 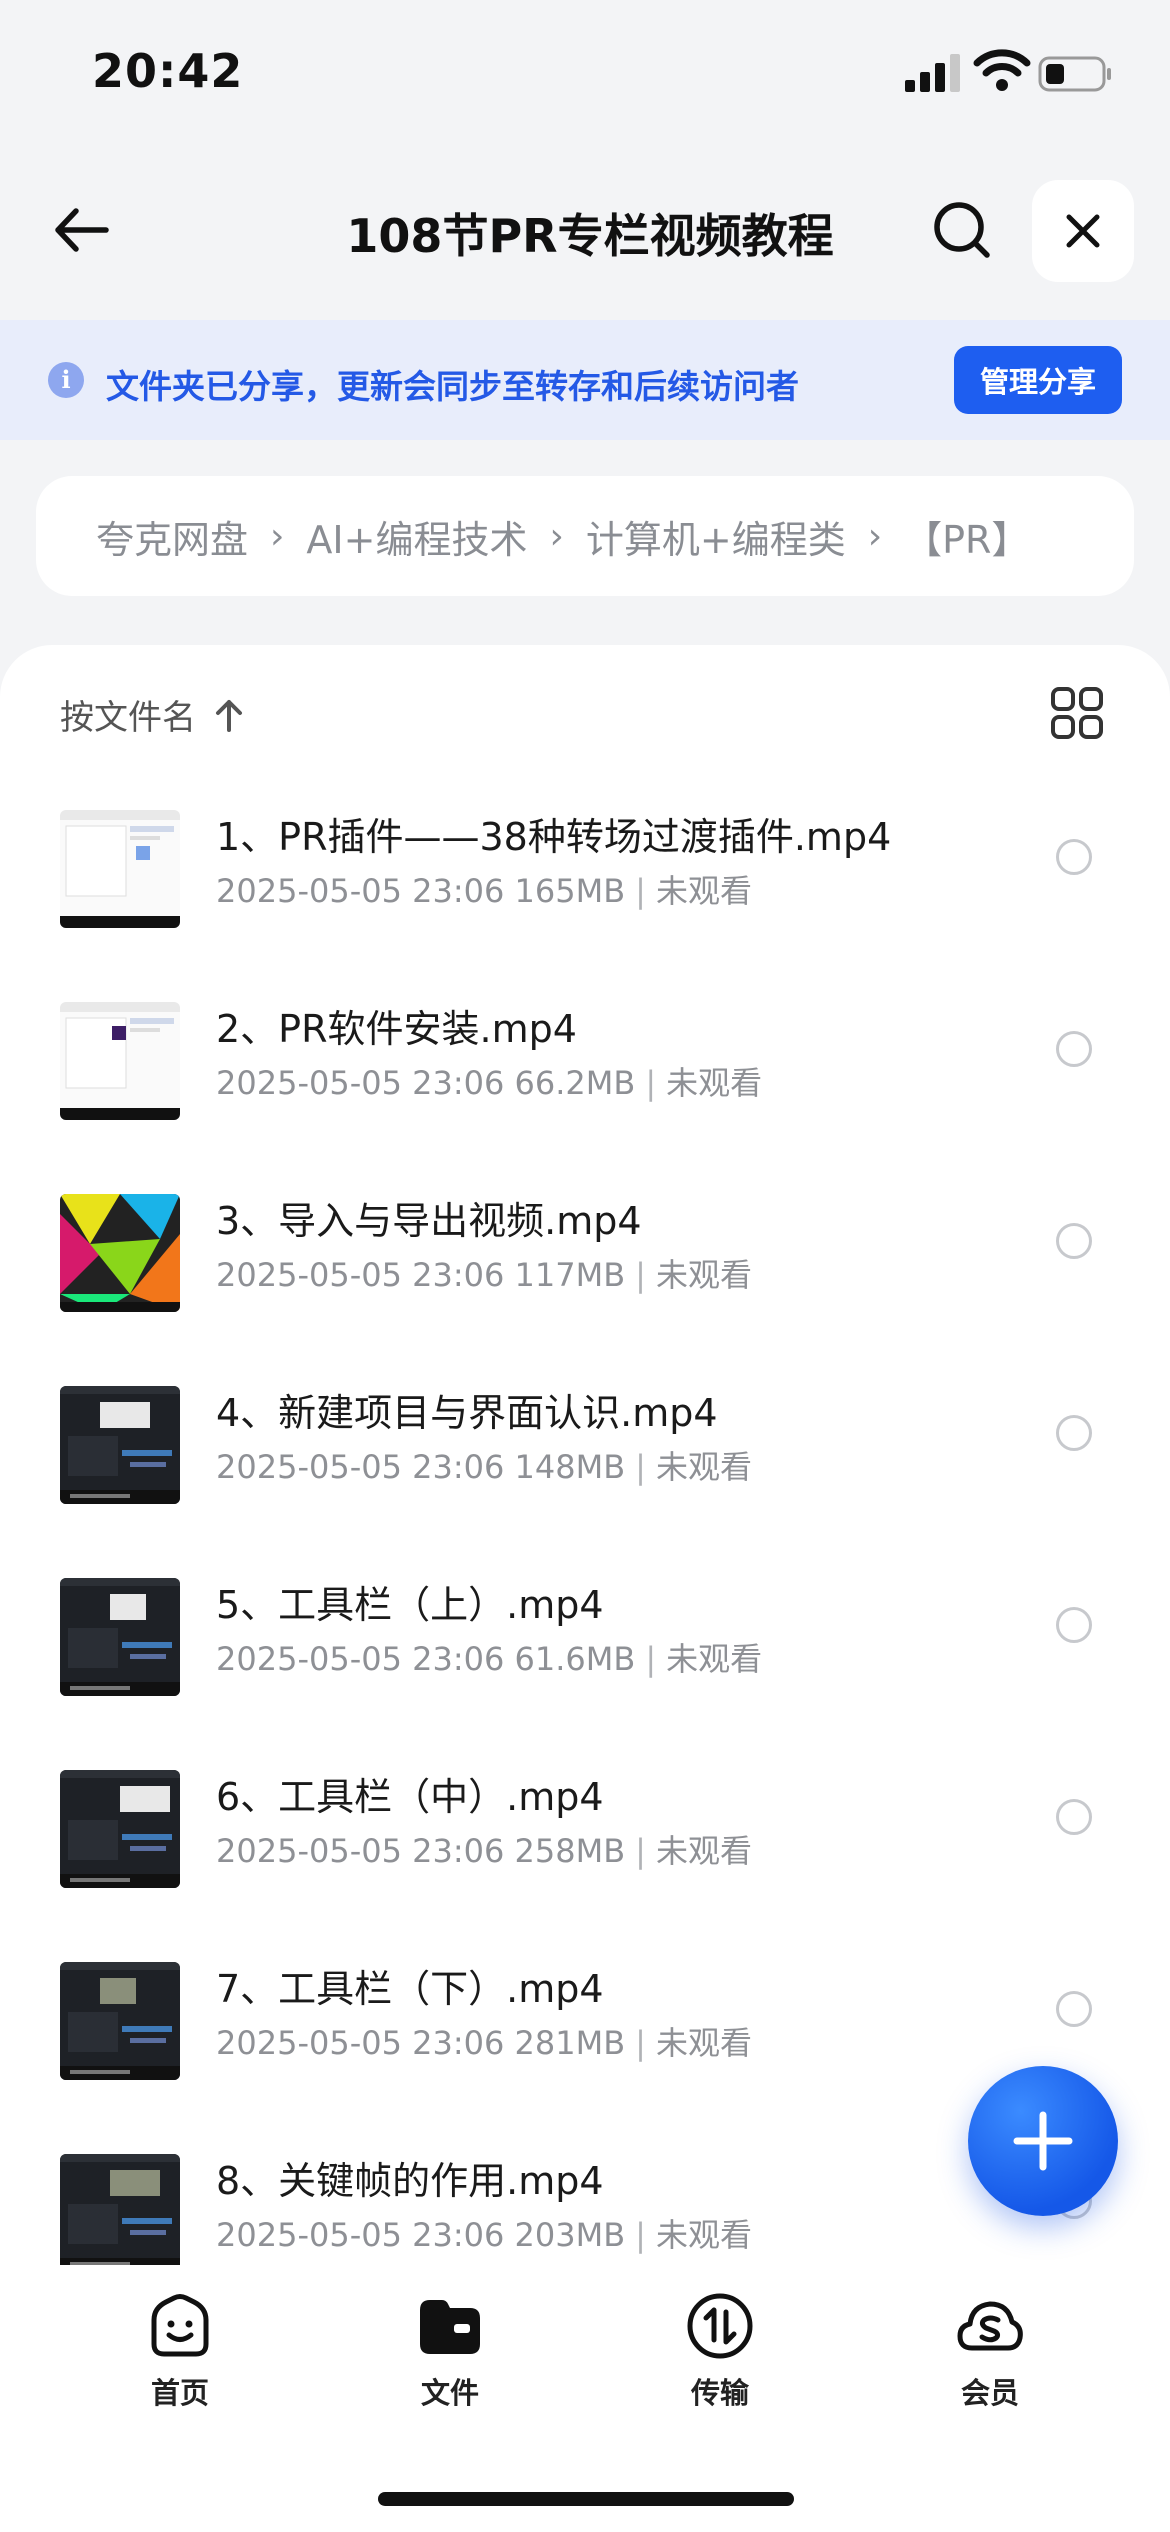 What do you see at coordinates (152, 714) in the screenshot?
I see `sort-by-name-button: 按文件名` at bounding box center [152, 714].